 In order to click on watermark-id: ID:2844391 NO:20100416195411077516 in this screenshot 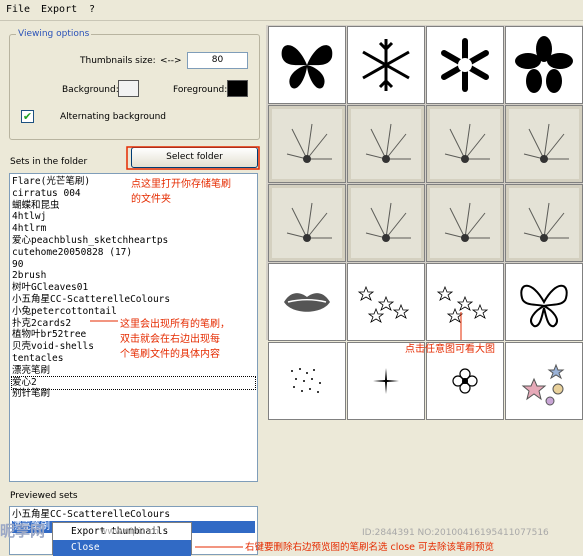, I will do `click(455, 533)`.